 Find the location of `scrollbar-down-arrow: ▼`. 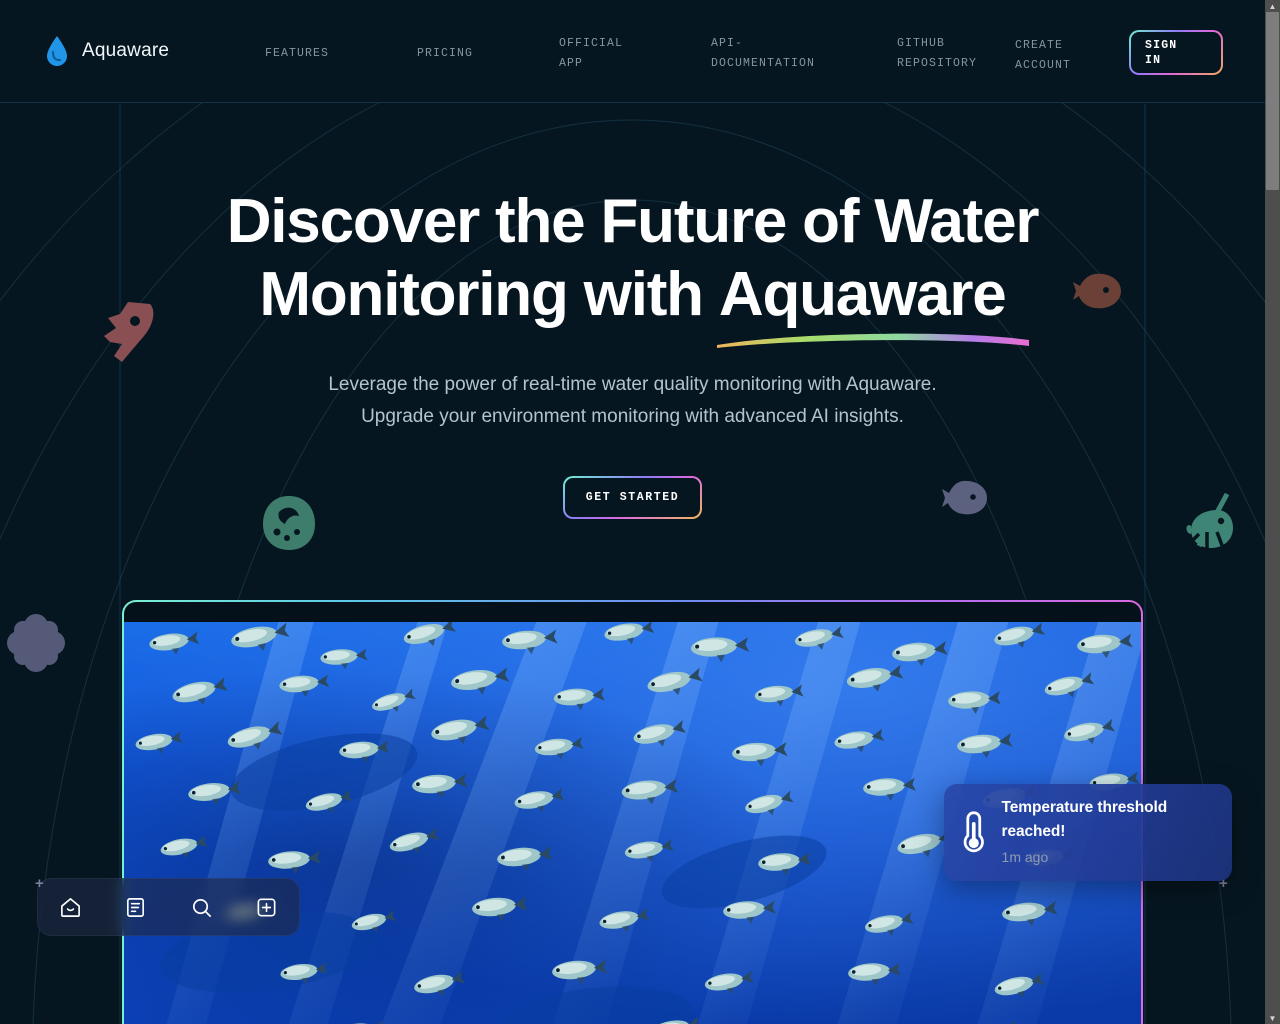

scrollbar-down-arrow: ▼ is located at coordinates (1272, 1018).